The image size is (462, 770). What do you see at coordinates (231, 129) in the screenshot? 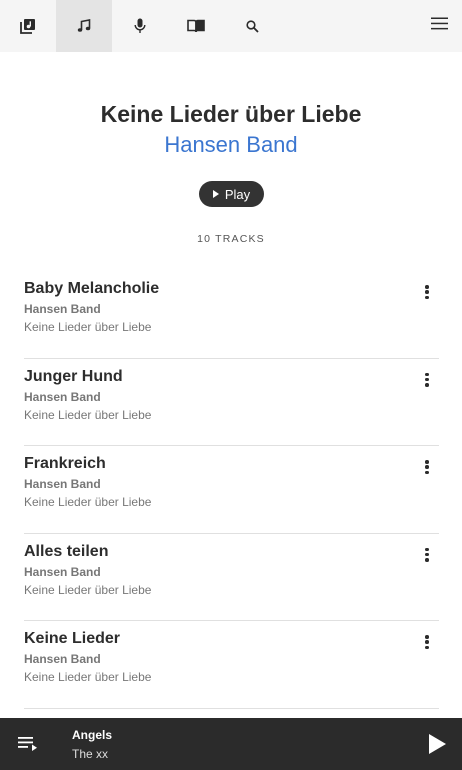
I see `album-header: Keine Lieder über Liebe Hansen Band` at bounding box center [231, 129].